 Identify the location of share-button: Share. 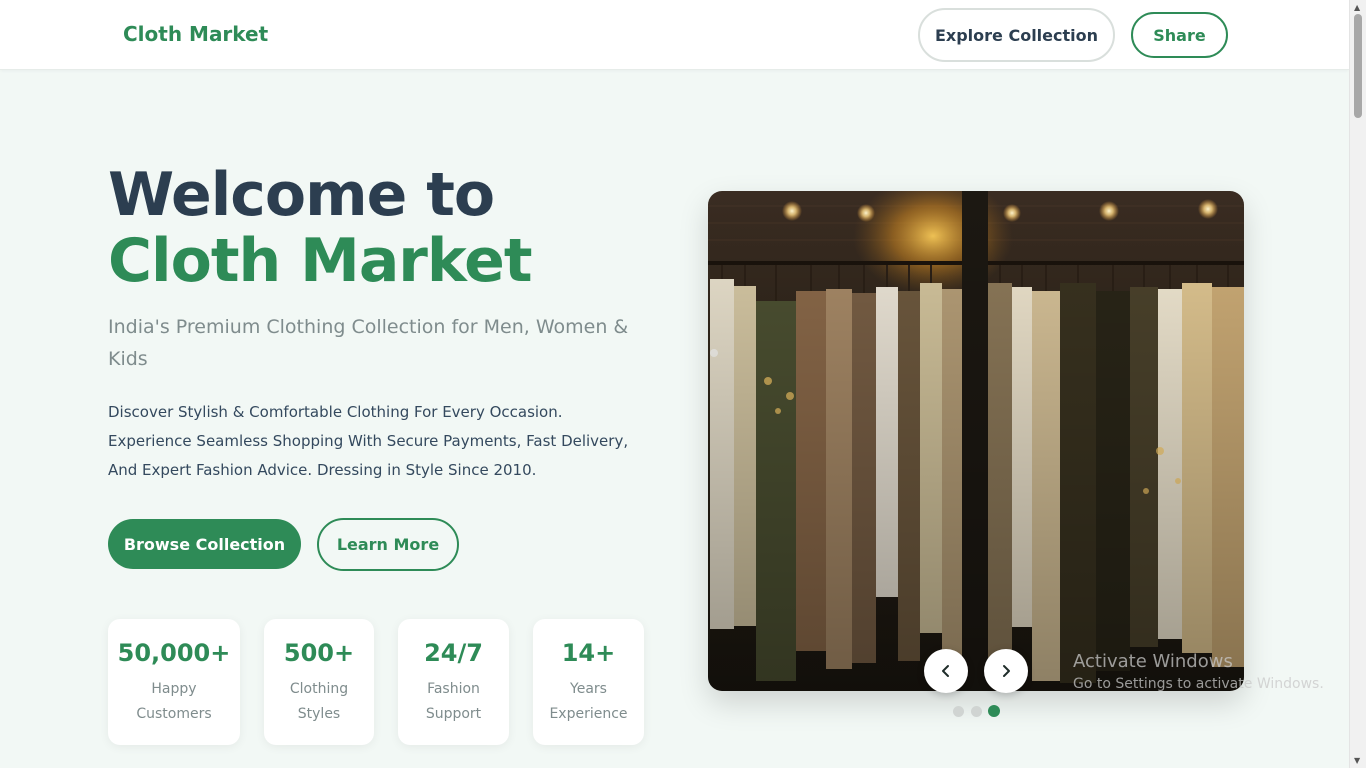
(1179, 35).